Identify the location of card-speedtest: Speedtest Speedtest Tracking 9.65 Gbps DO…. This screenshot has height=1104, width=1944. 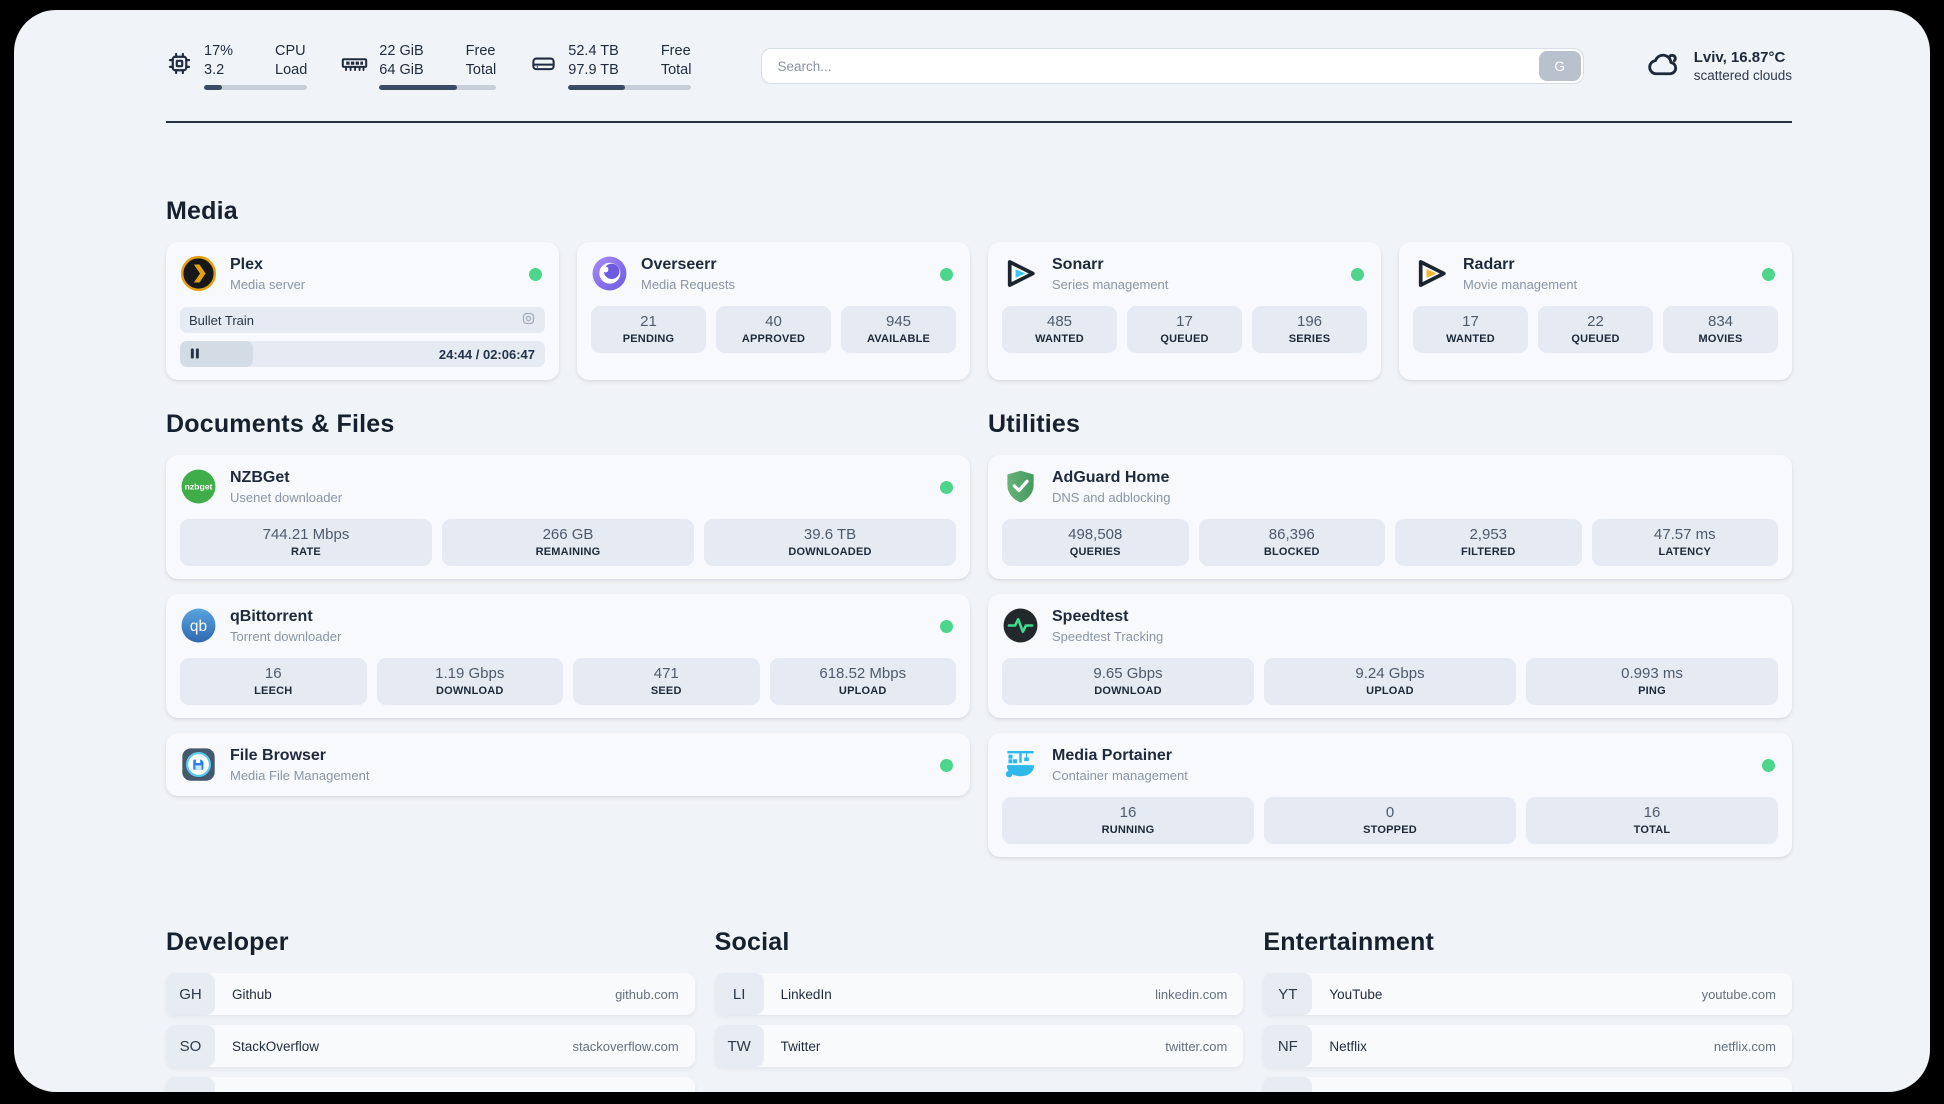
(1390, 656).